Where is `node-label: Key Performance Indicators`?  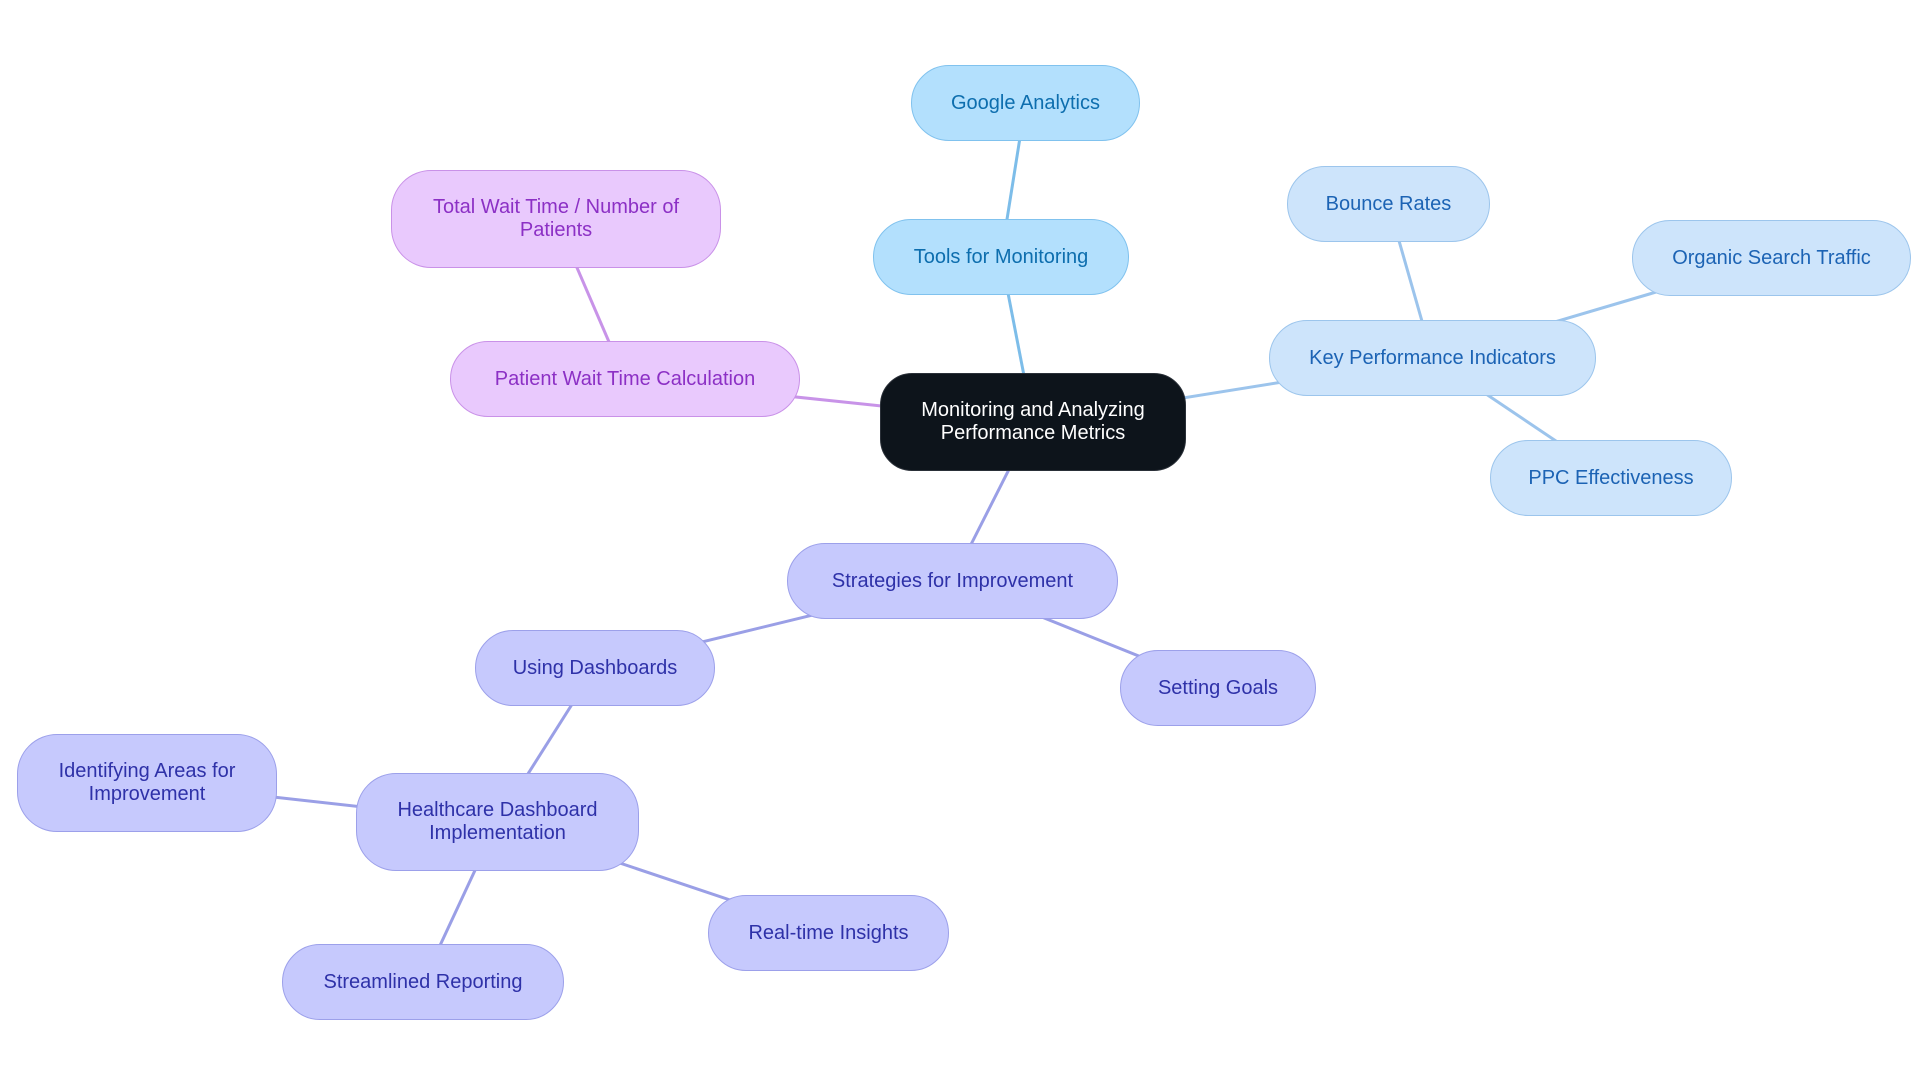
node-label: Key Performance Indicators is located at coordinates (1432, 357).